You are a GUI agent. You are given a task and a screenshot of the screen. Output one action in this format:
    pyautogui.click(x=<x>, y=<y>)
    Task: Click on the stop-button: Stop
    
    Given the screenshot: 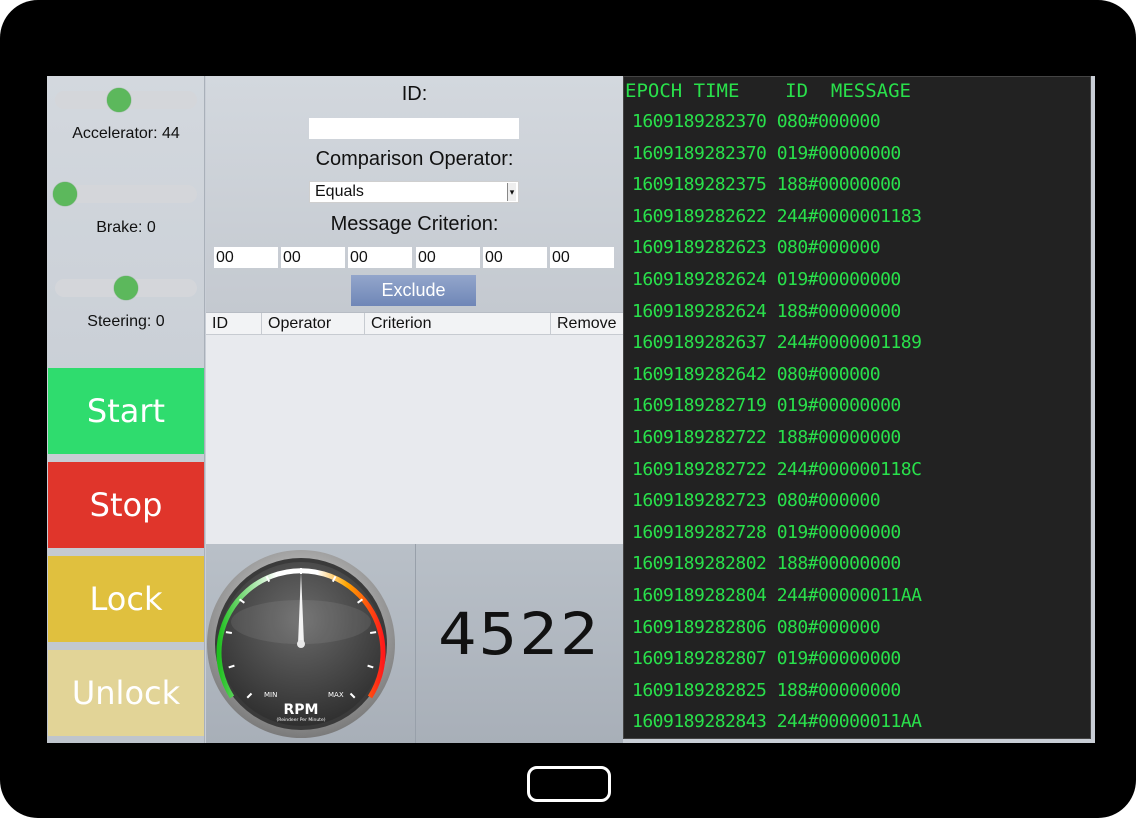 What is the action you would take?
    pyautogui.click(x=126, y=505)
    